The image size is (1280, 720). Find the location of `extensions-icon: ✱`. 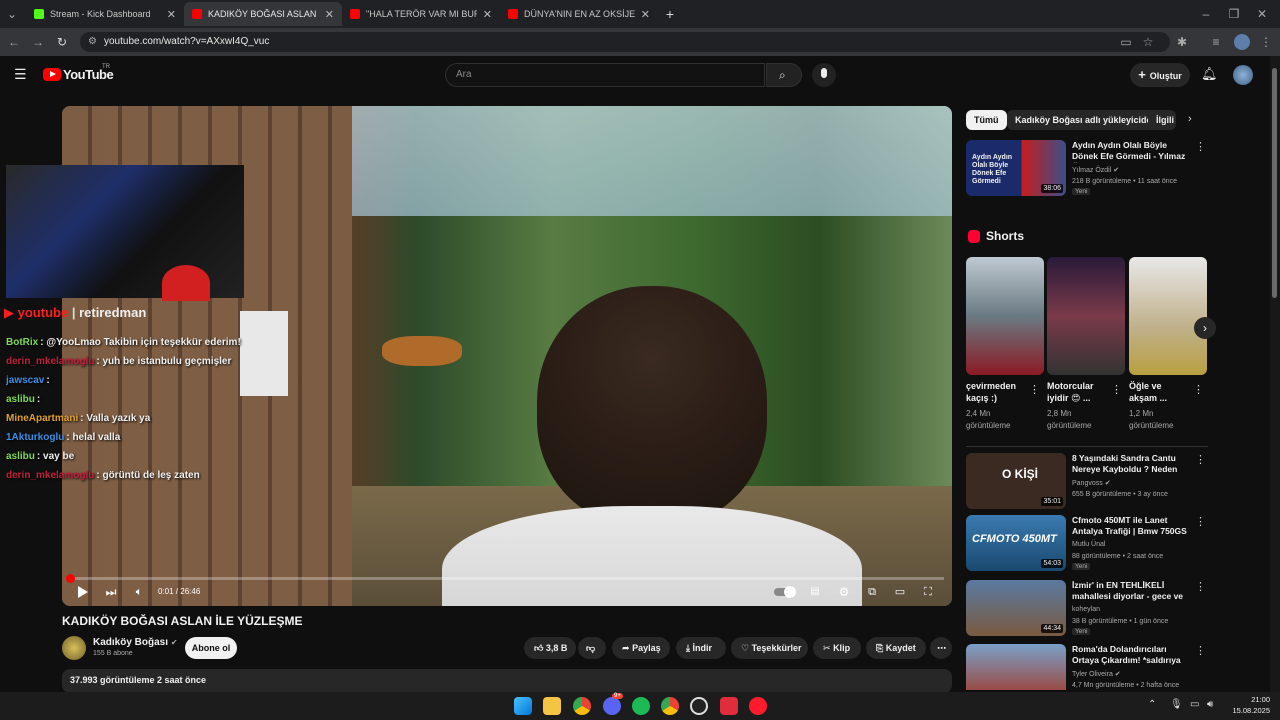

extensions-icon: ✱ is located at coordinates (1182, 42).